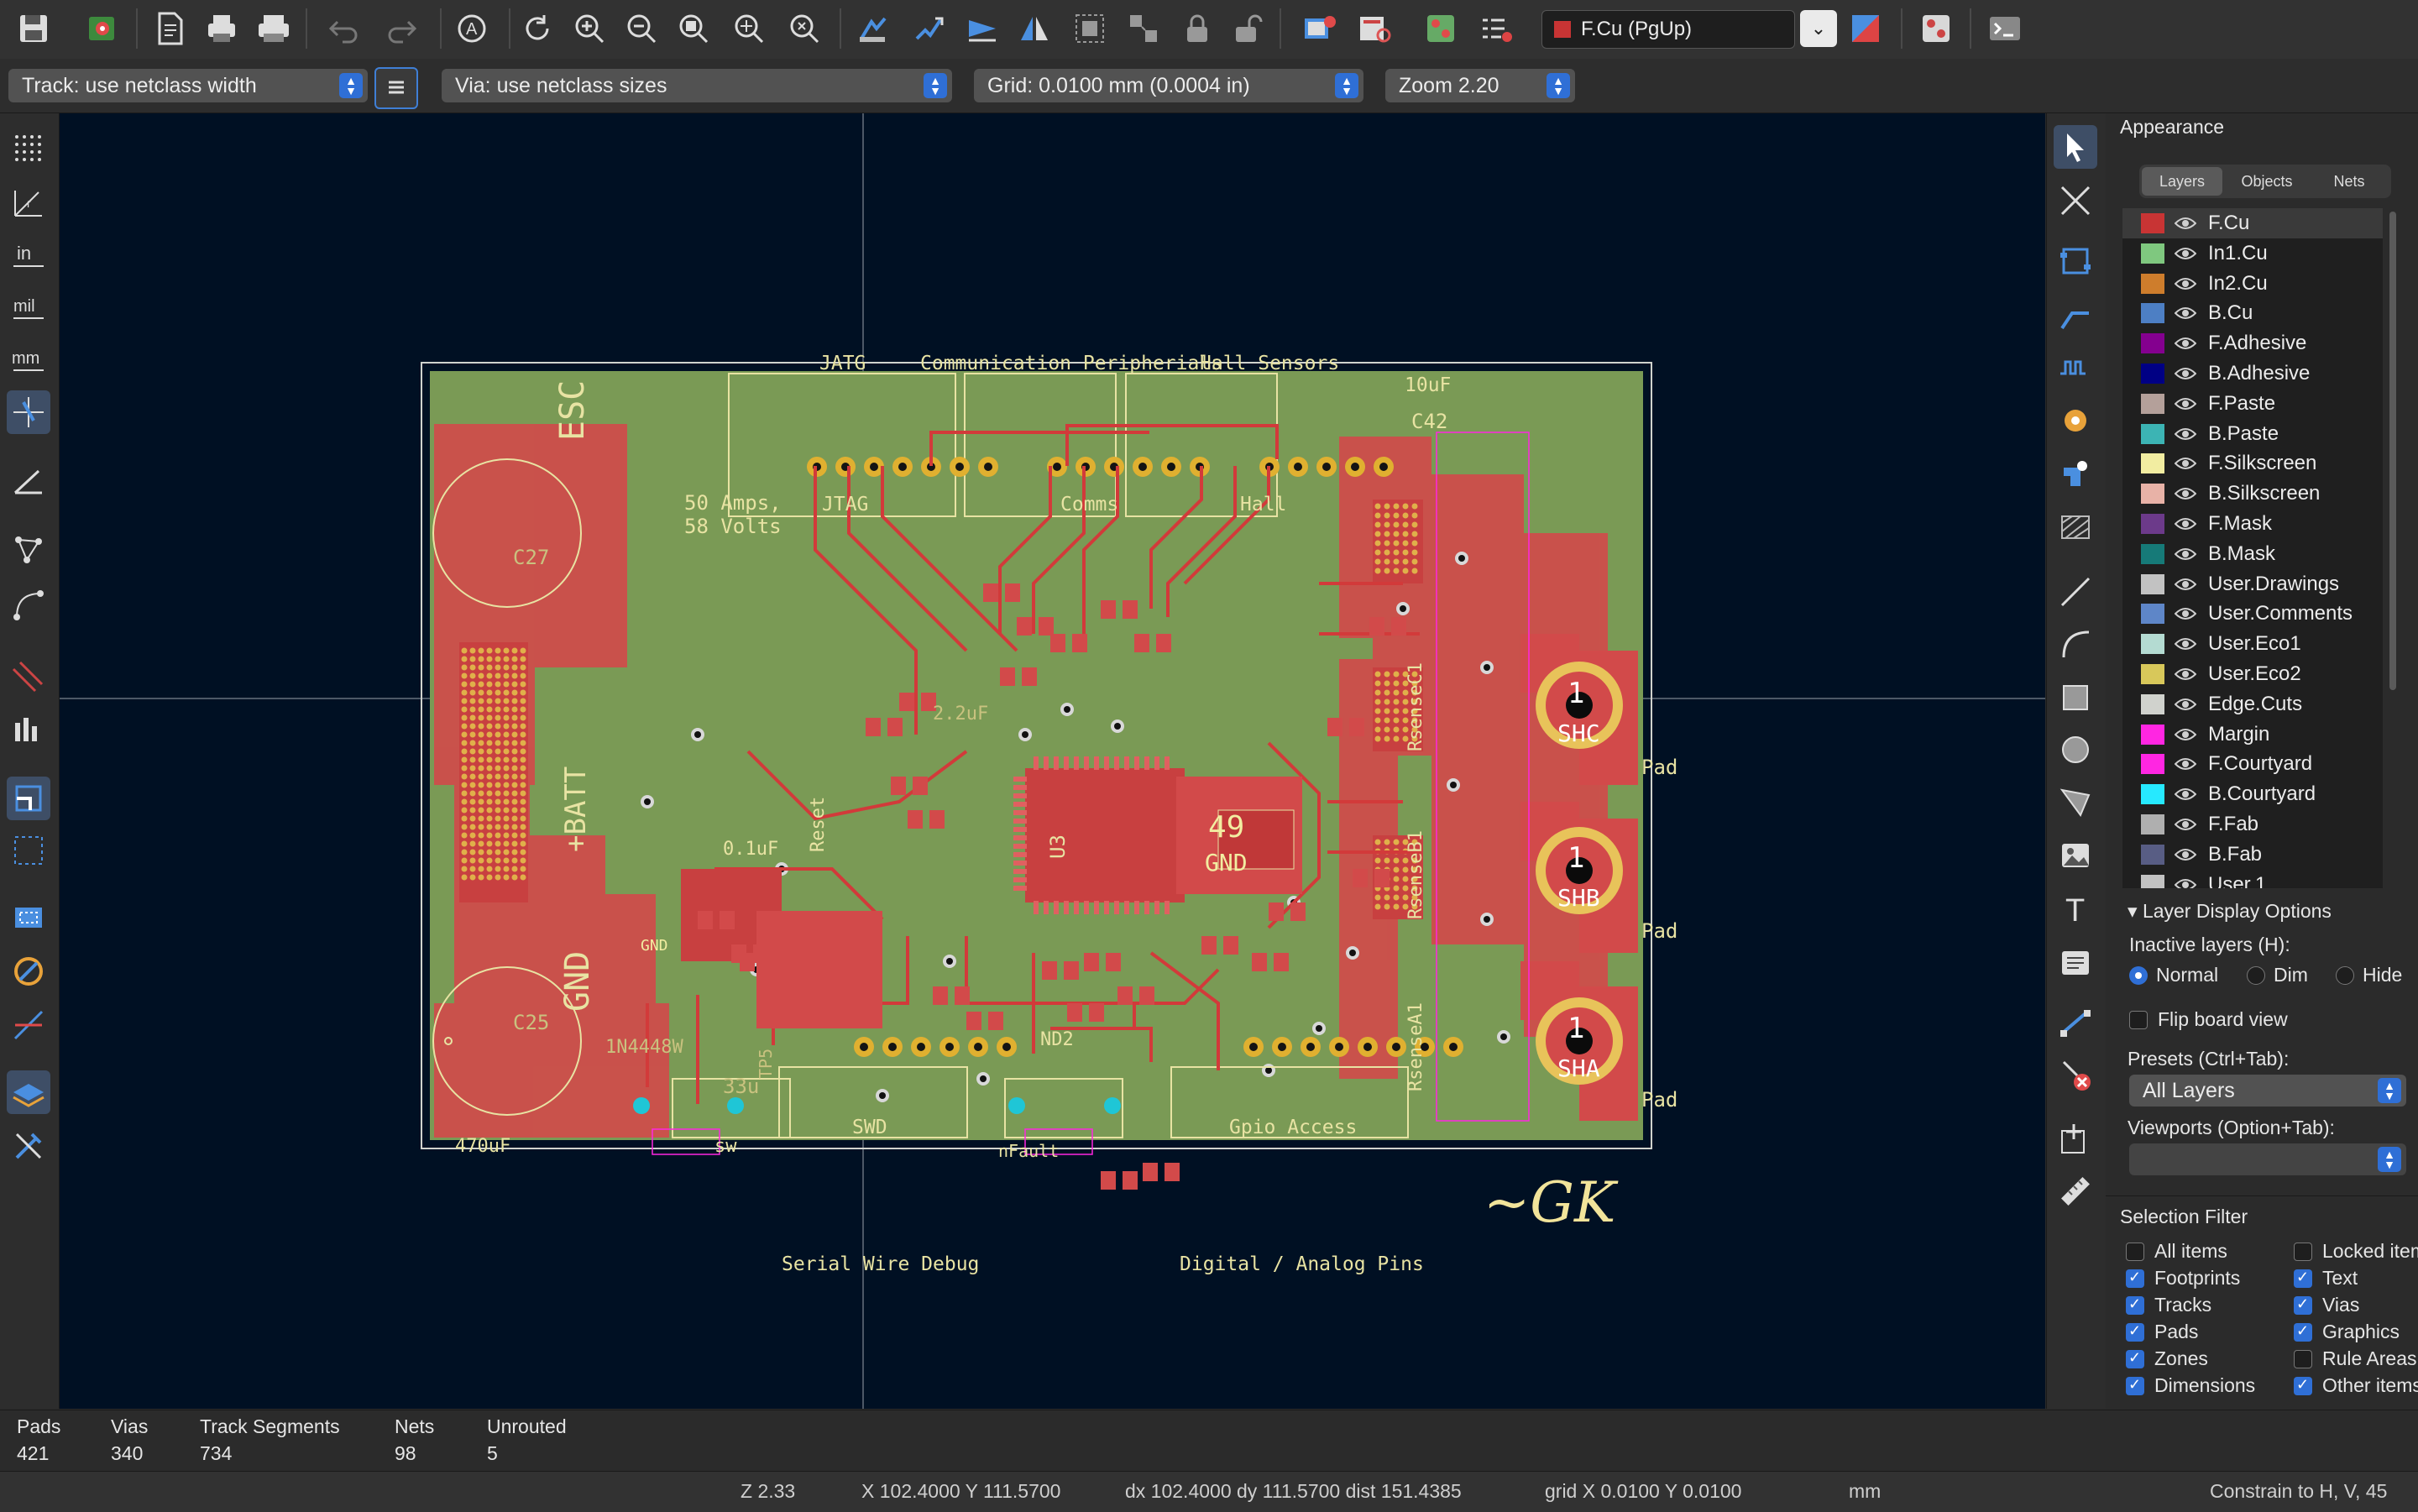 This screenshot has width=2418, height=1512. What do you see at coordinates (396, 88) in the screenshot?
I see `track-width-toggle-icon` at bounding box center [396, 88].